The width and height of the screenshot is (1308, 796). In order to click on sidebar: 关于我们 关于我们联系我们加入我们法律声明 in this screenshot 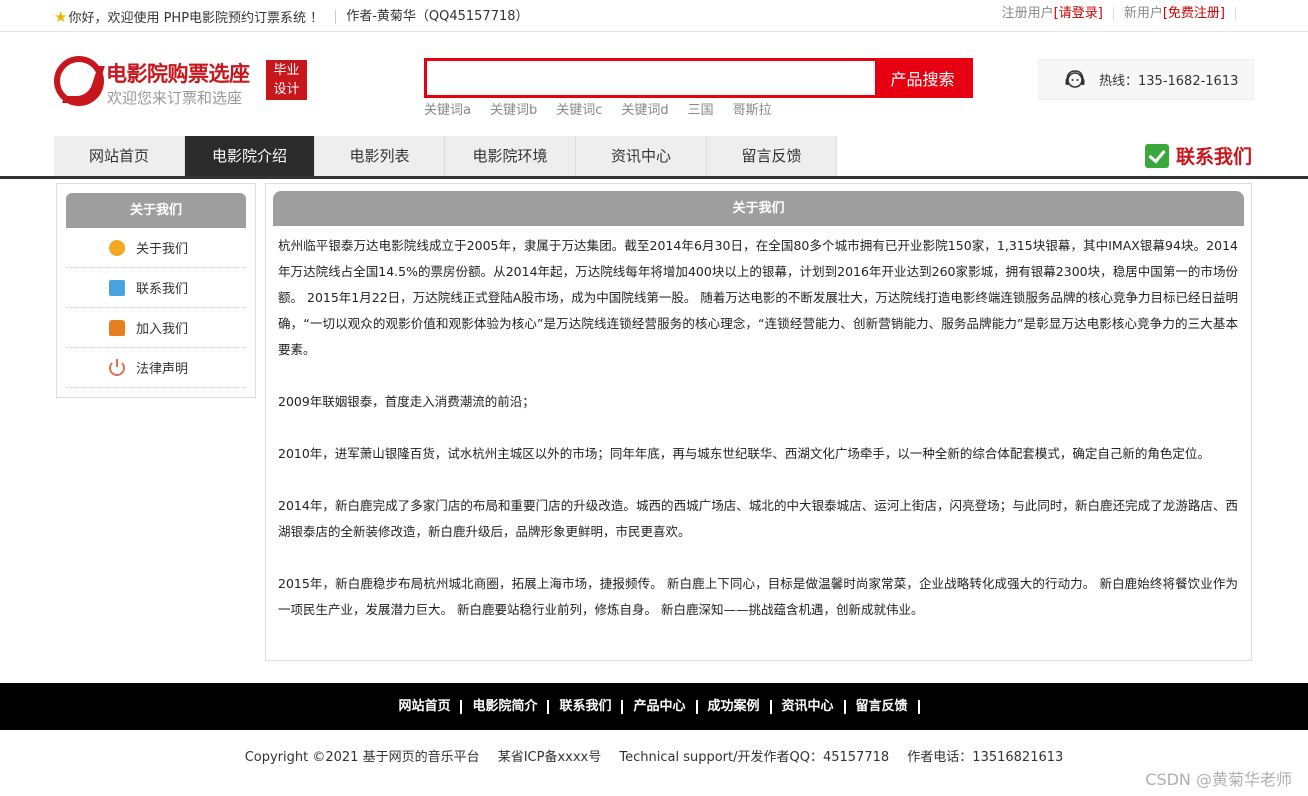, I will do `click(156, 290)`.